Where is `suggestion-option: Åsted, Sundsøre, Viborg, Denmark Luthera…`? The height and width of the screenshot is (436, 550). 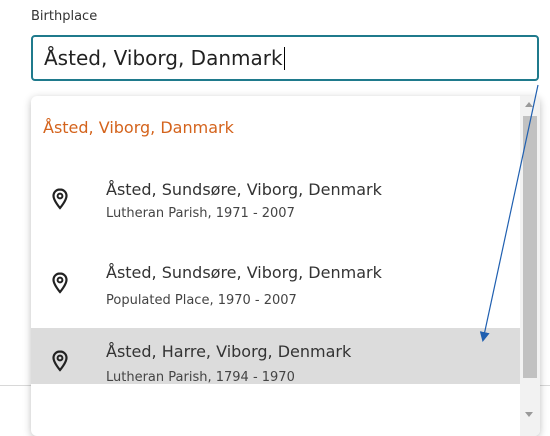 suggestion-option: Åsted, Sundsøre, Viborg, Denmark Luthera… is located at coordinates (275, 197).